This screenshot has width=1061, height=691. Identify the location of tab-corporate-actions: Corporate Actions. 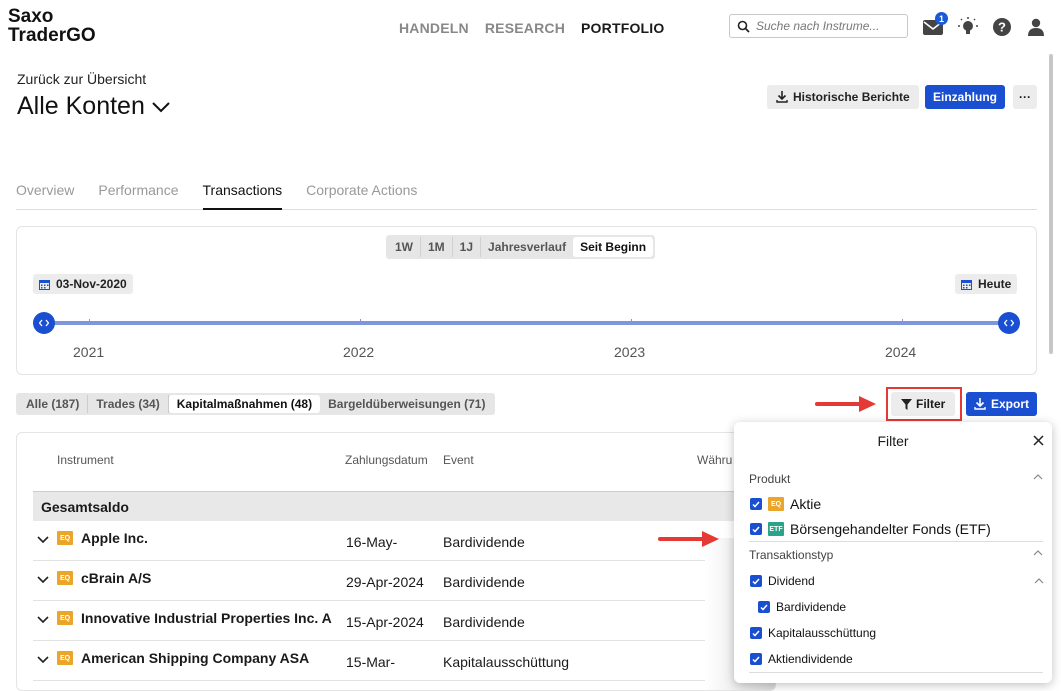
(361, 195).